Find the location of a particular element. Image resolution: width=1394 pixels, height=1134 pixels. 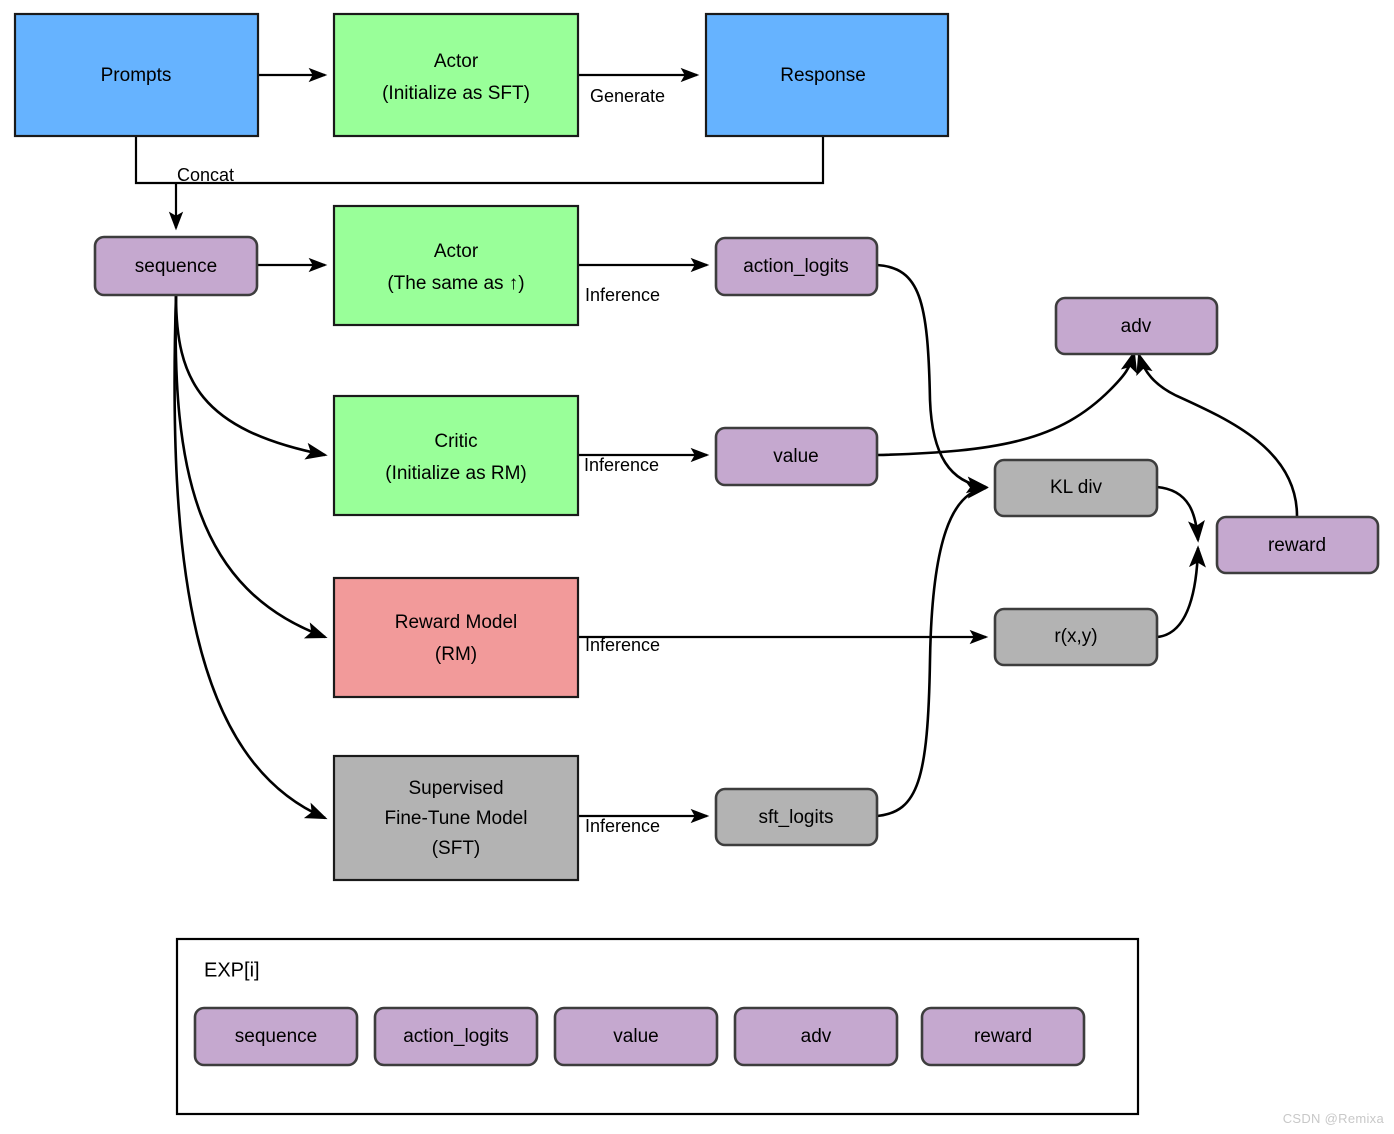

watermark: CSDN @Remixa is located at coordinates (1333, 1118).